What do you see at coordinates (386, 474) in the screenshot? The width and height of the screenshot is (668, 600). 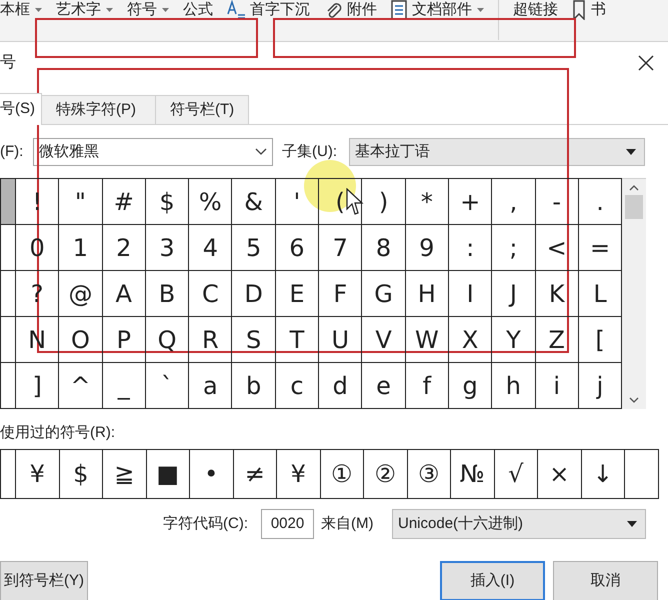 I see `recent-symbol-cell: ②` at bounding box center [386, 474].